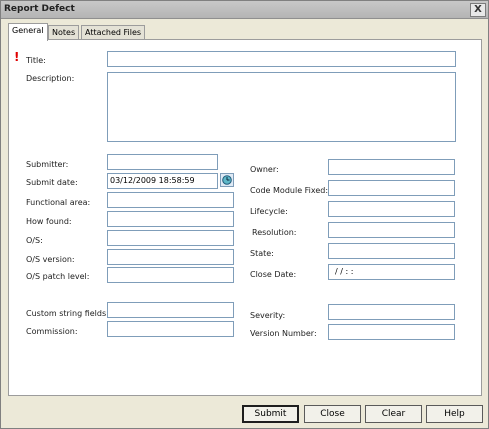 The width and height of the screenshot is (489, 429). What do you see at coordinates (52, 331) in the screenshot?
I see `commission-label: Commission:` at bounding box center [52, 331].